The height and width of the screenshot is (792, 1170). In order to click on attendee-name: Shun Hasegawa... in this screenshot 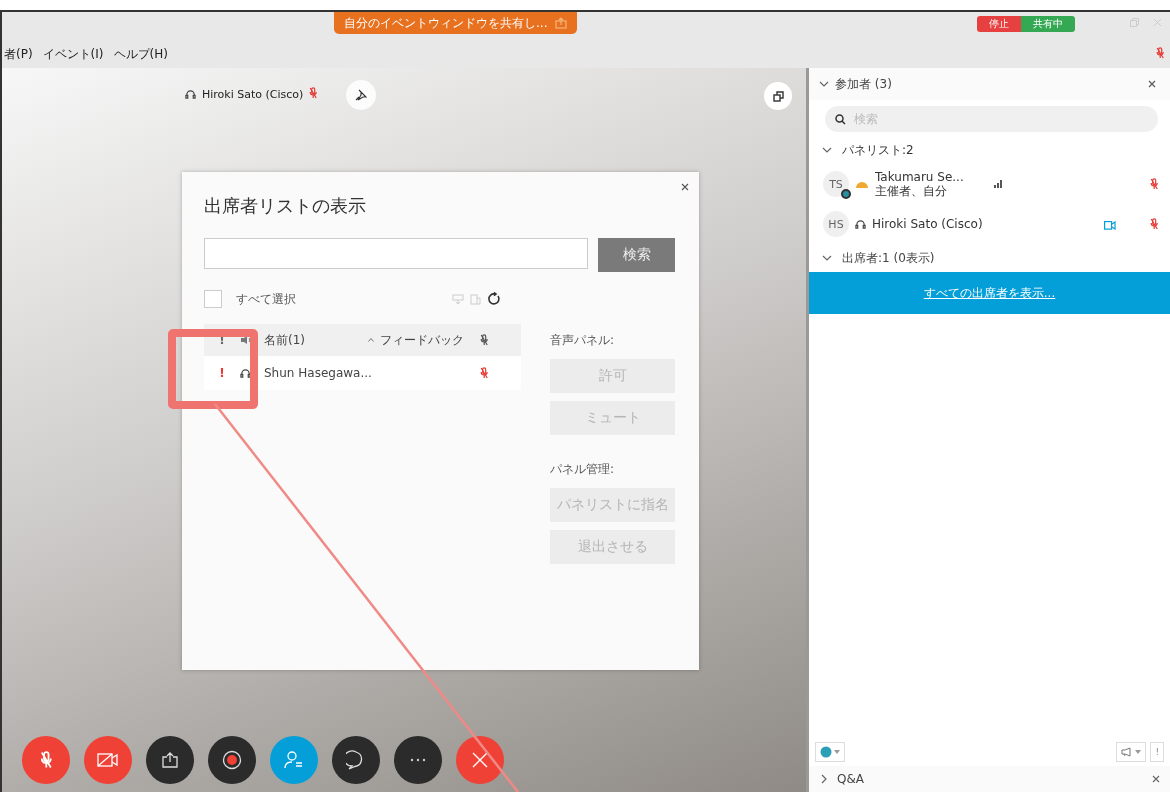, I will do `click(318, 373)`.